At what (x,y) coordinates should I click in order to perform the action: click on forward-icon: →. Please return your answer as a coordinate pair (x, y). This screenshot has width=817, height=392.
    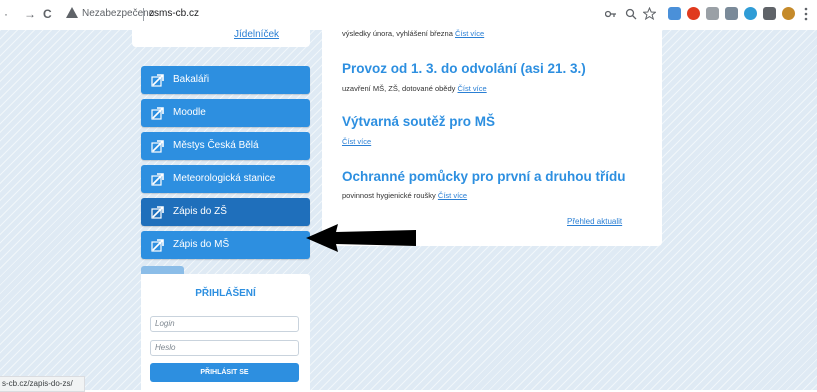
    Looking at the image, I should click on (30, 14).